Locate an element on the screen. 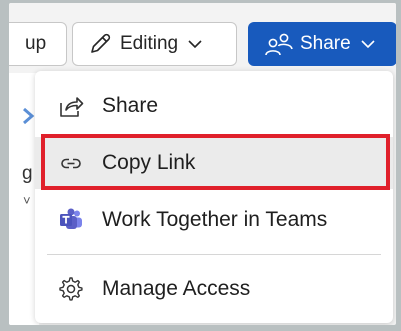 This screenshot has height=331, width=401. editing-mode-button: Editing is located at coordinates (154, 44).